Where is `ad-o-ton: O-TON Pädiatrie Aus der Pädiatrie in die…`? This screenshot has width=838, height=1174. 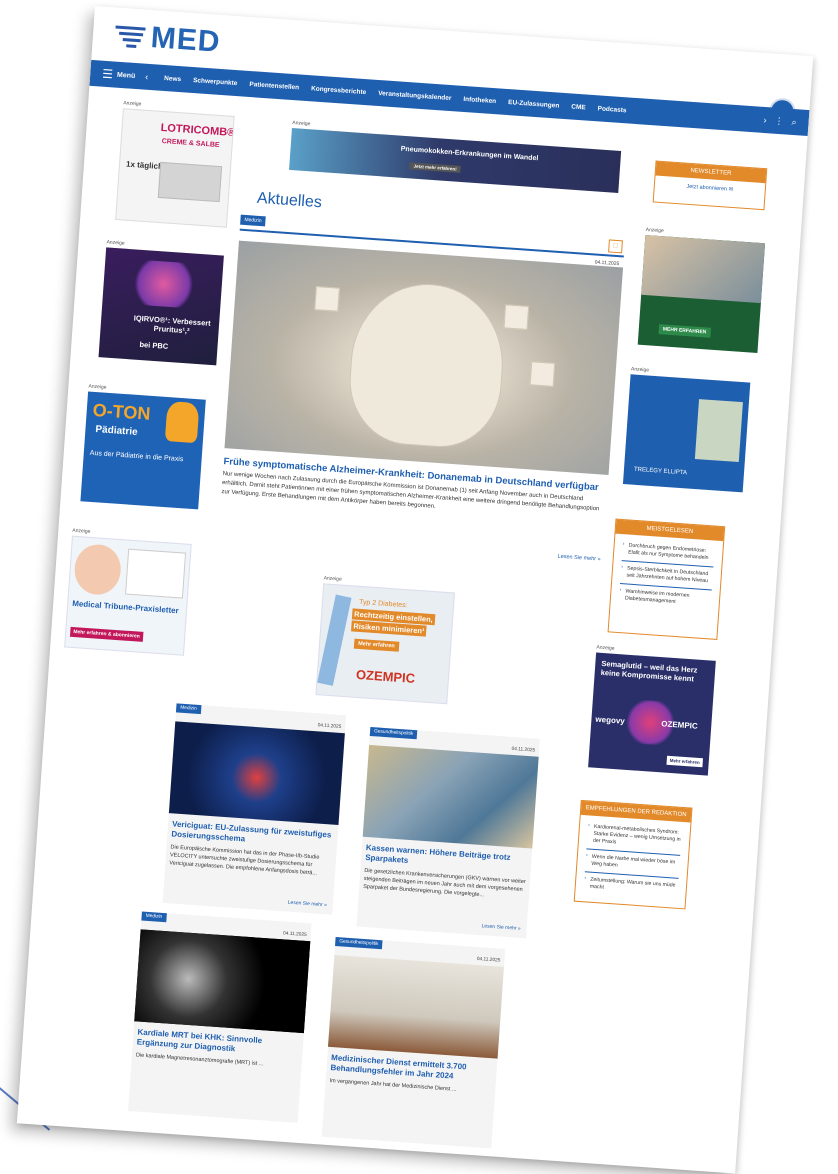 ad-o-ton: O-TON Pädiatrie Aus der Pädiatrie in die… is located at coordinates (143, 450).